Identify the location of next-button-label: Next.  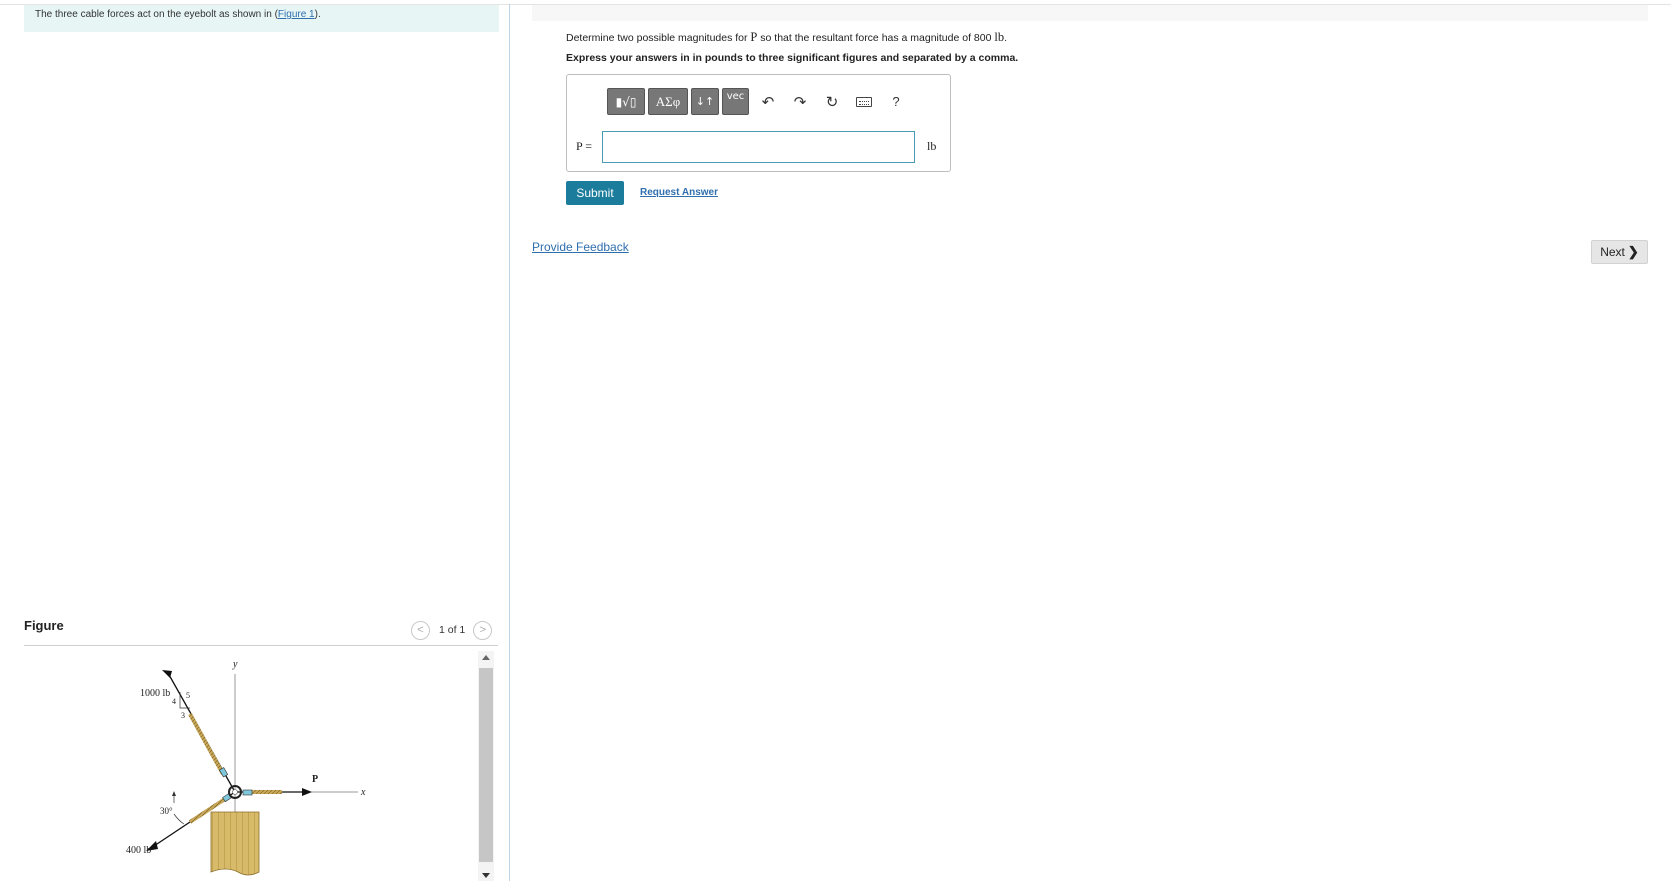
(1612, 252).